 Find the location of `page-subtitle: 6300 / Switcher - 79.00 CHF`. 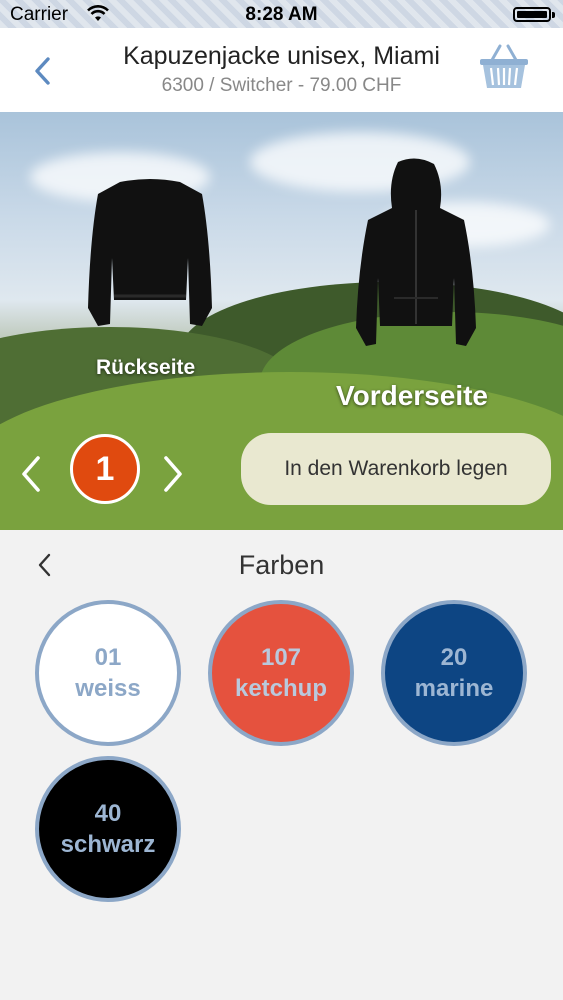

page-subtitle: 6300 / Switcher - 79.00 CHF is located at coordinates (281, 85).